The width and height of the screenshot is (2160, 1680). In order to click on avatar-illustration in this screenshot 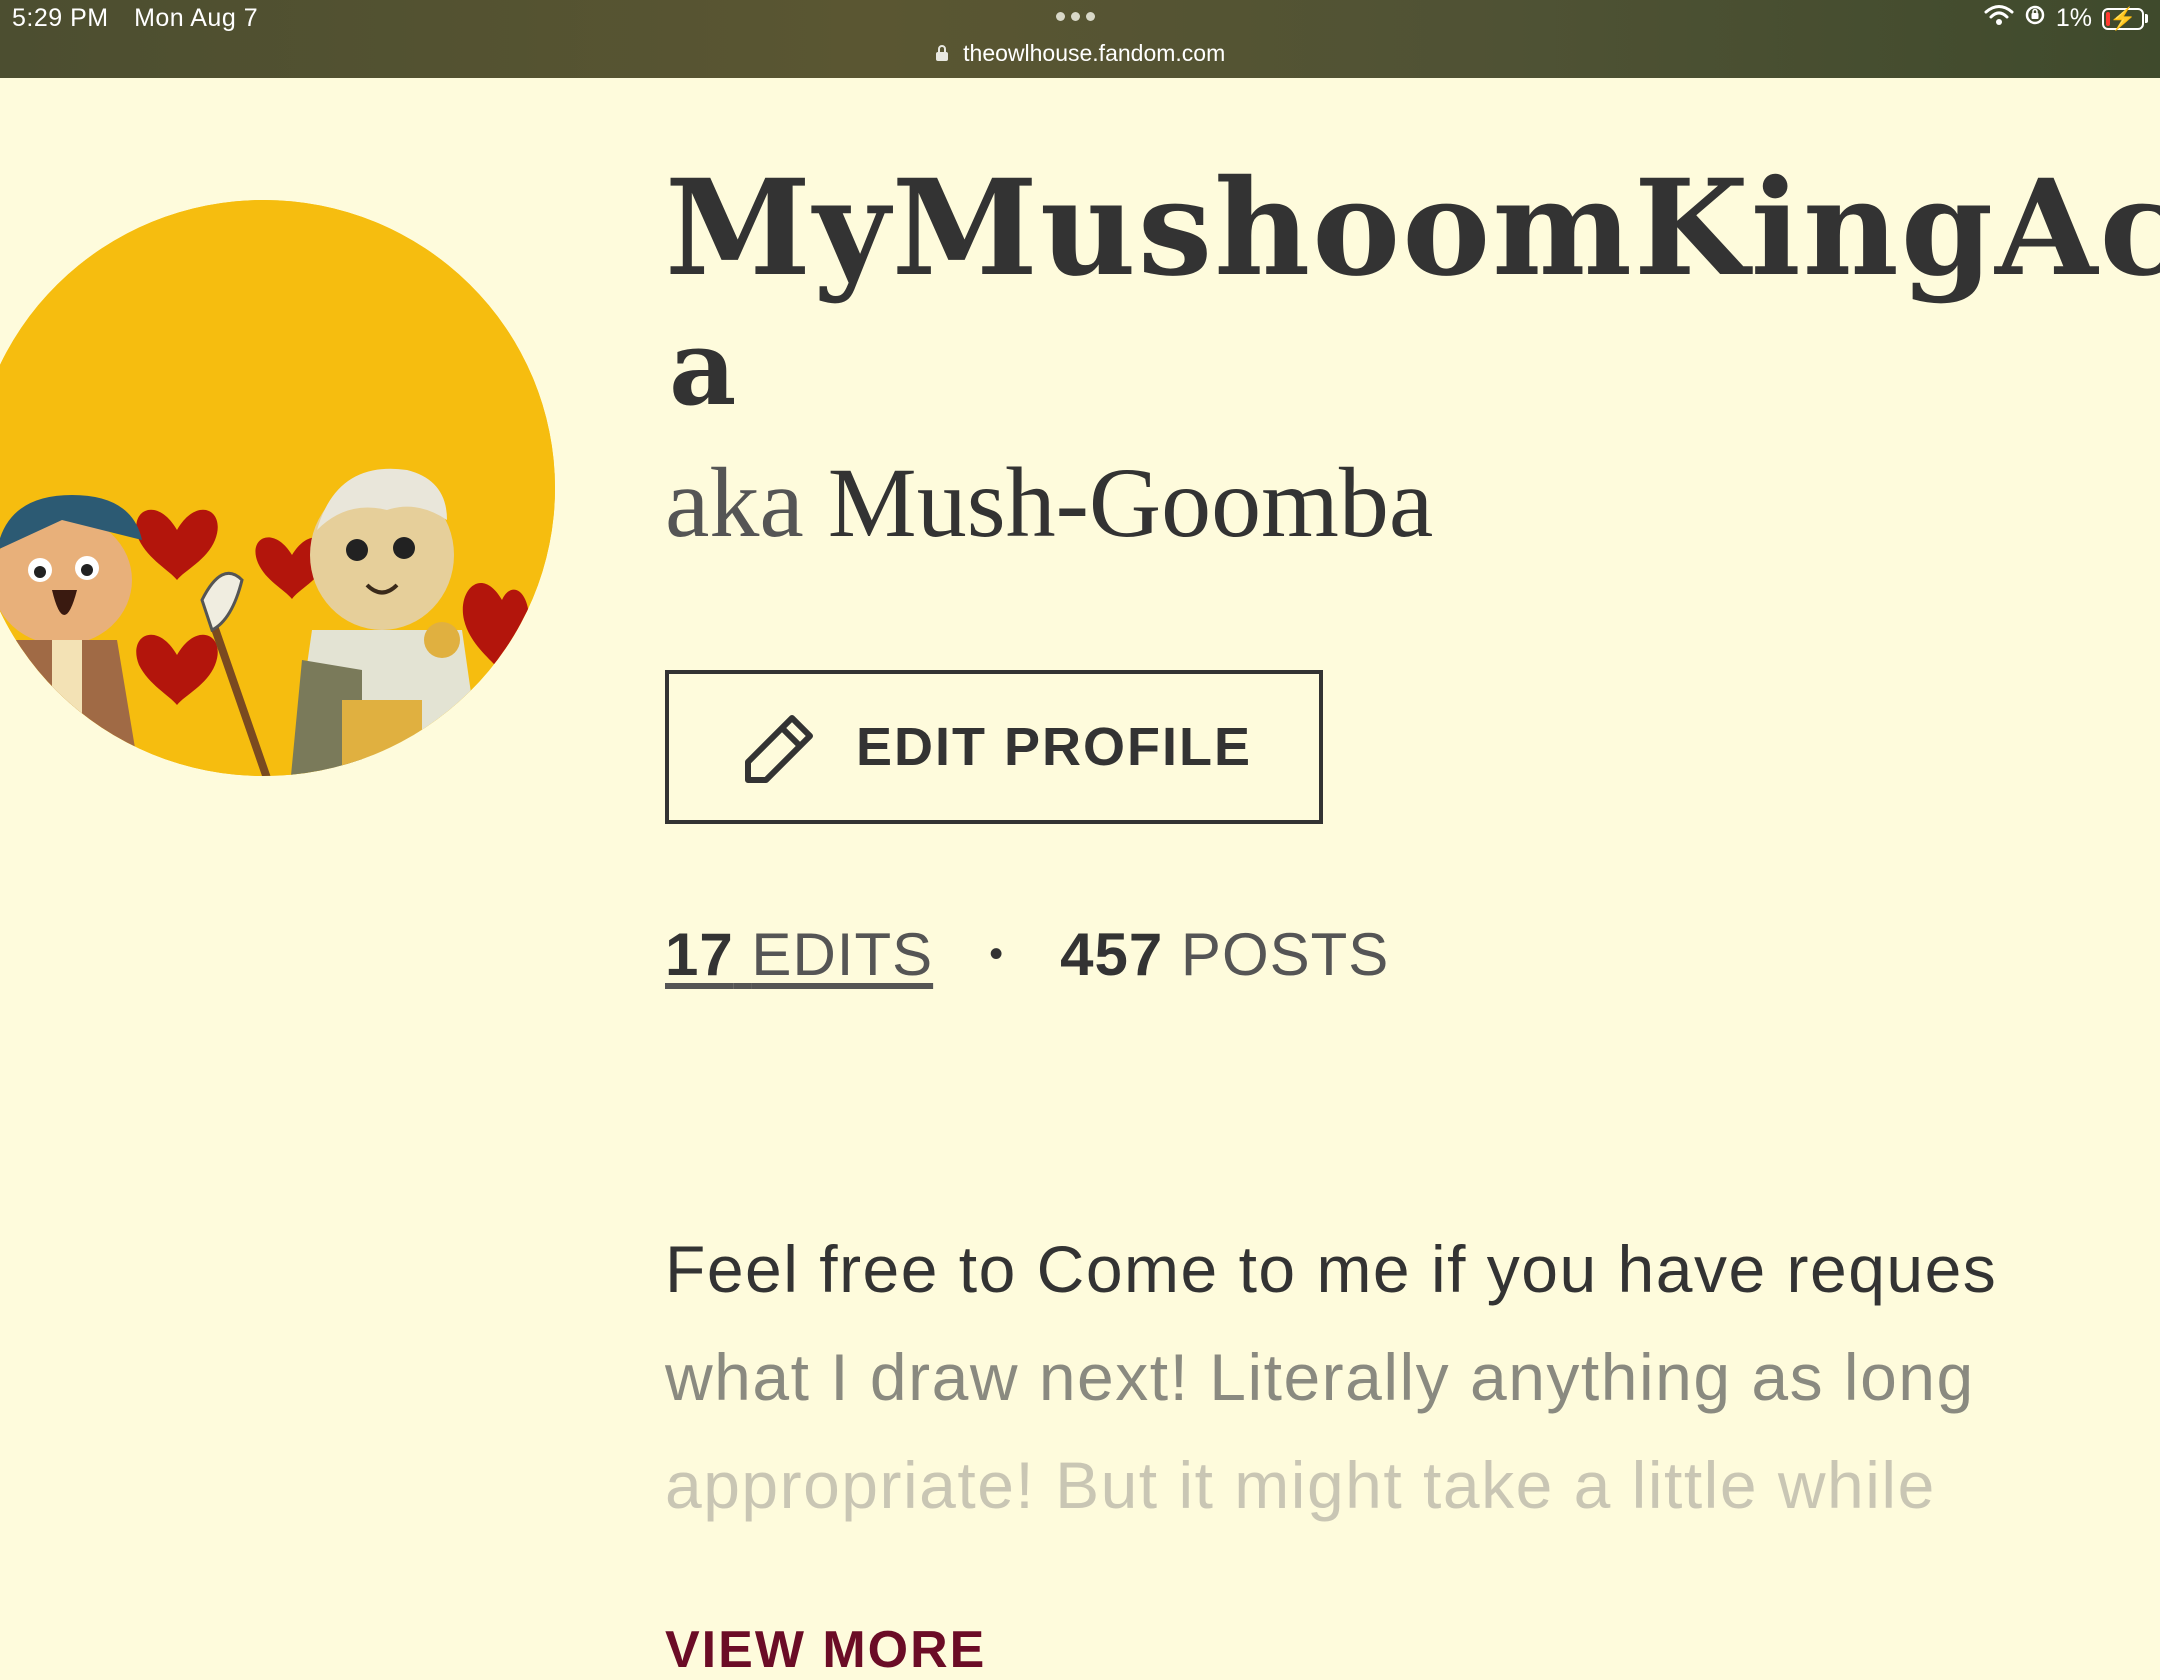, I will do `click(277, 488)`.